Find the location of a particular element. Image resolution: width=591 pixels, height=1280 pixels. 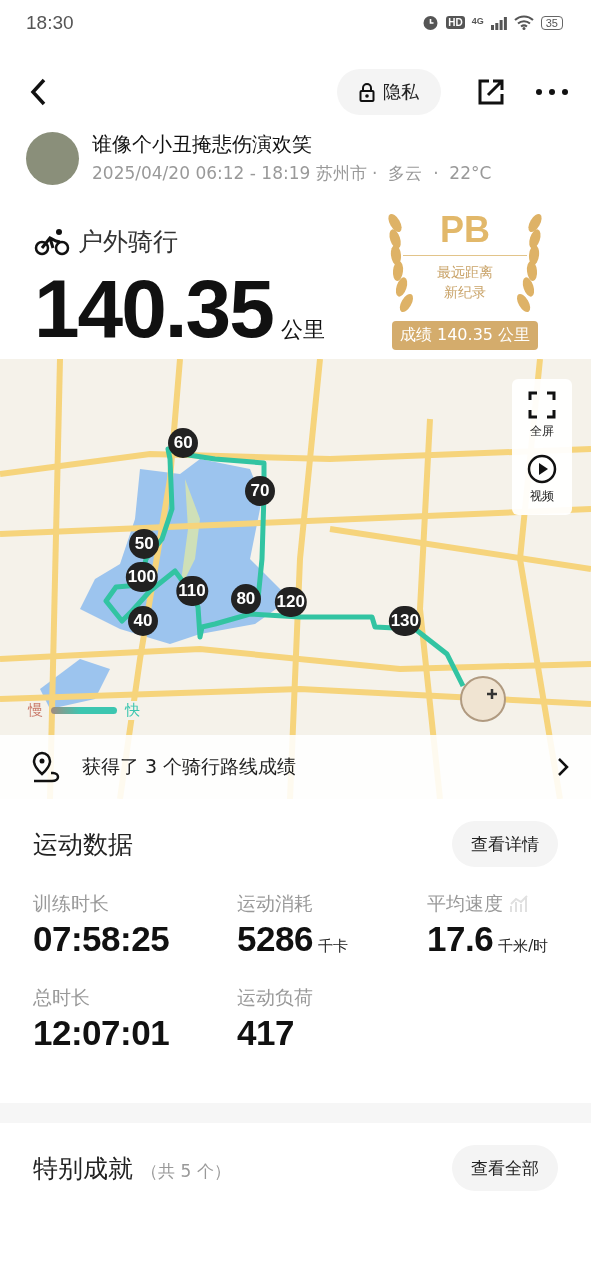

stat-label: 运动负荷 is located at coordinates (275, 997).